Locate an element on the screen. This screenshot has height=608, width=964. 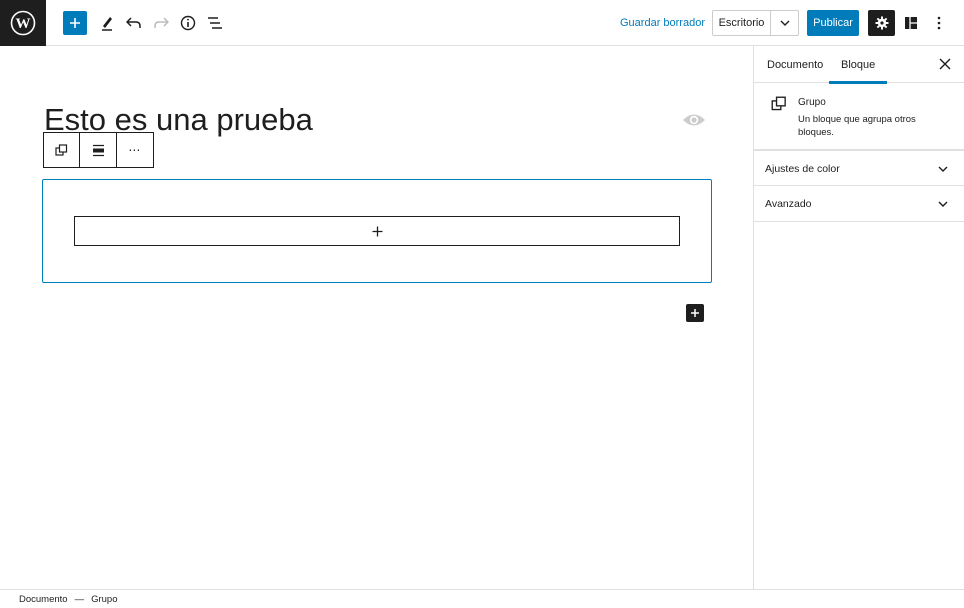
sidebar-tabs: Documento Bloque is located at coordinates (859, 65).